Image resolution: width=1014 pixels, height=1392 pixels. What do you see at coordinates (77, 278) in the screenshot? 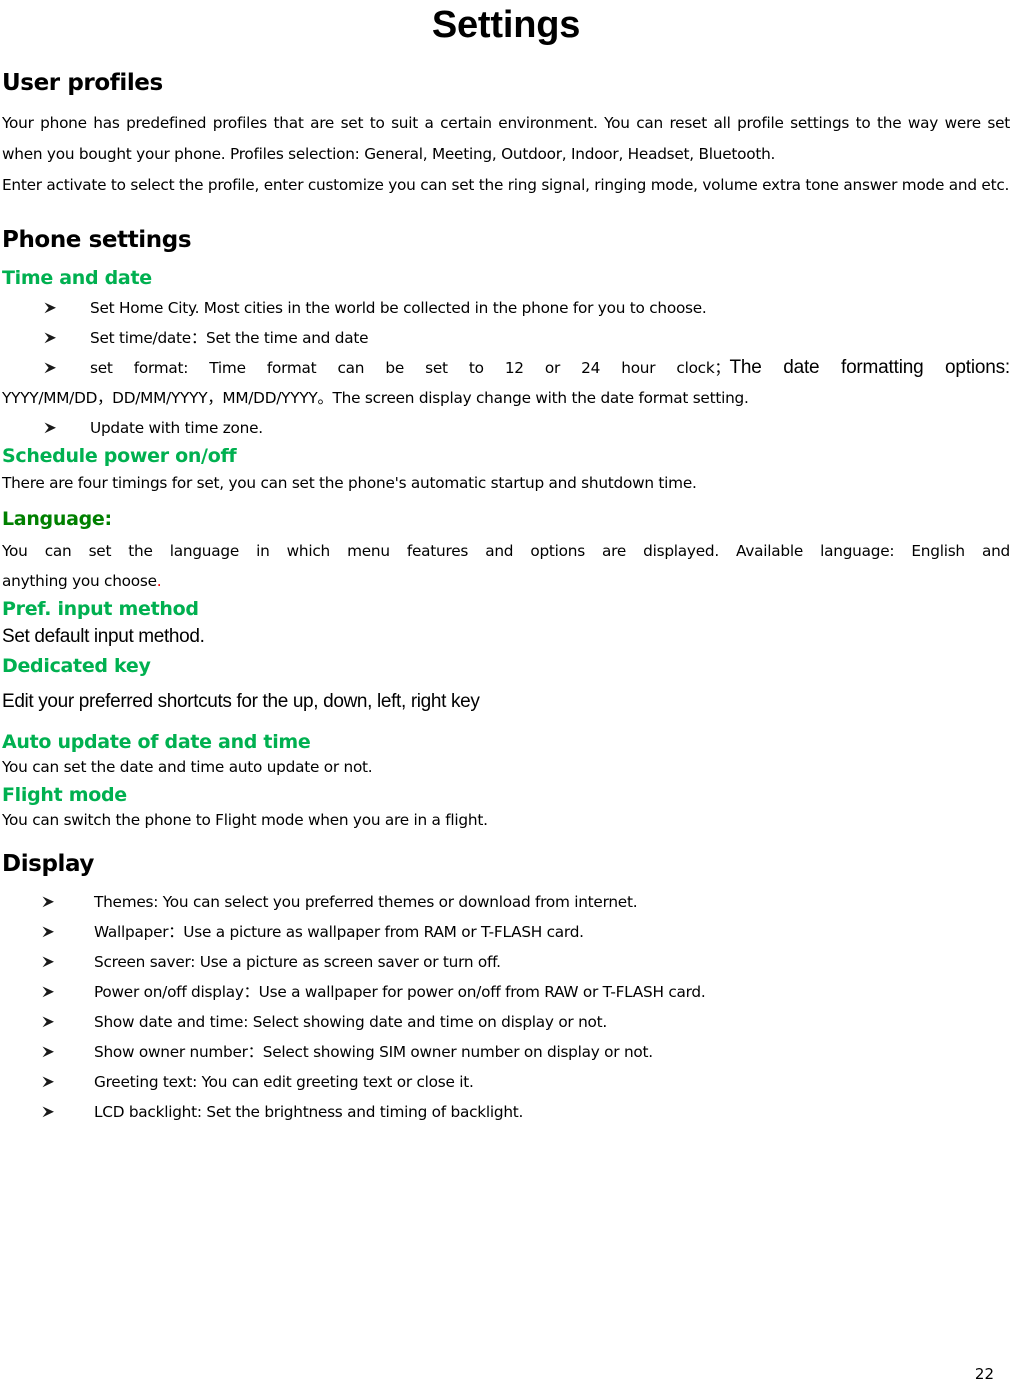
I see `heading-time-and-date: Time and date` at bounding box center [77, 278].